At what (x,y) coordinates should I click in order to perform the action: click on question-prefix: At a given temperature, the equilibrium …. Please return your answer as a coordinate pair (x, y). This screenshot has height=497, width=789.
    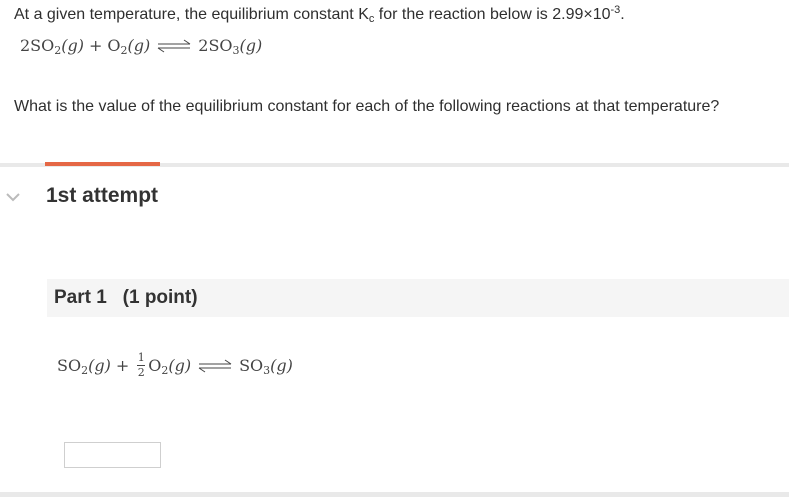
    Looking at the image, I should click on (191, 14).